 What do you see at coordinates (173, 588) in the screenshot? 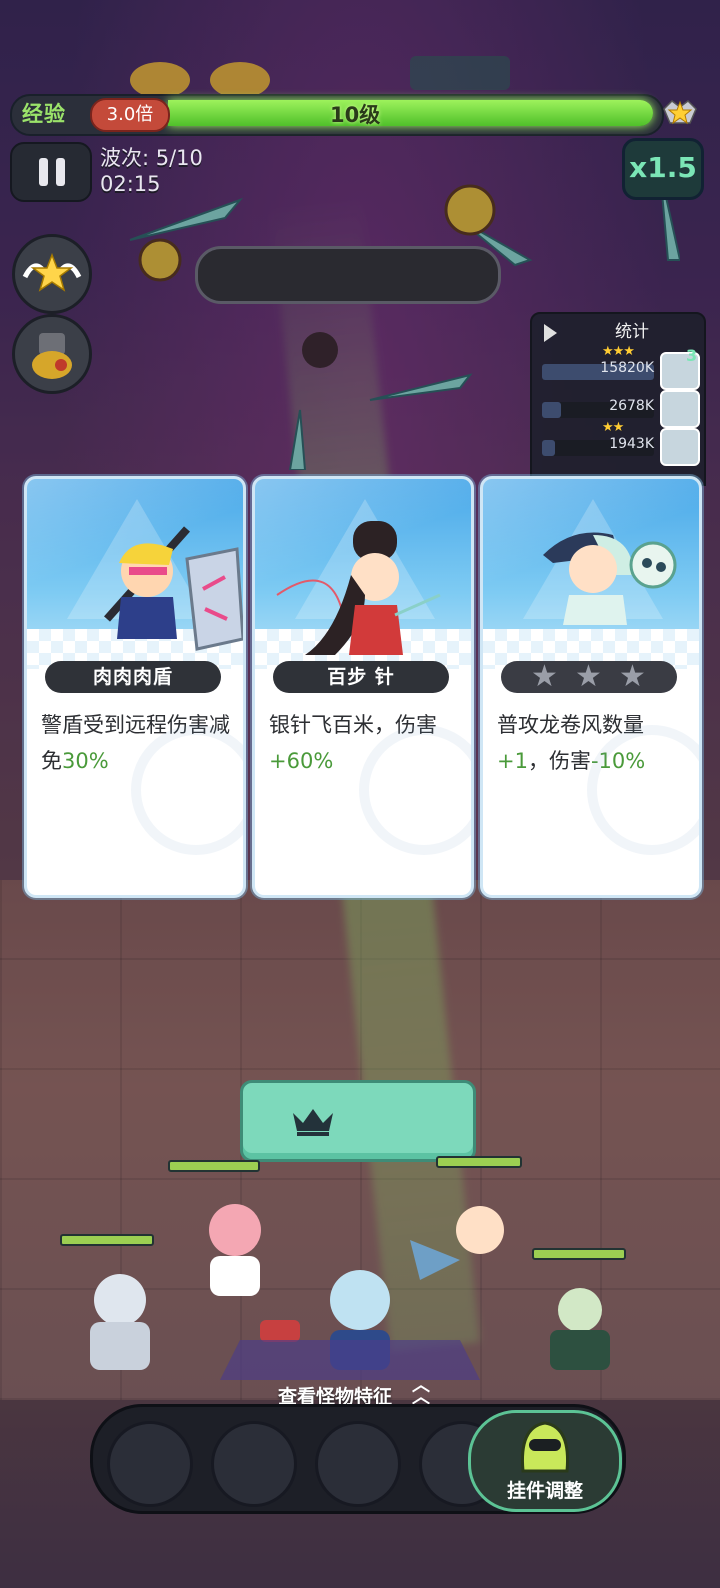
I see `shield-hero-art` at bounding box center [173, 588].